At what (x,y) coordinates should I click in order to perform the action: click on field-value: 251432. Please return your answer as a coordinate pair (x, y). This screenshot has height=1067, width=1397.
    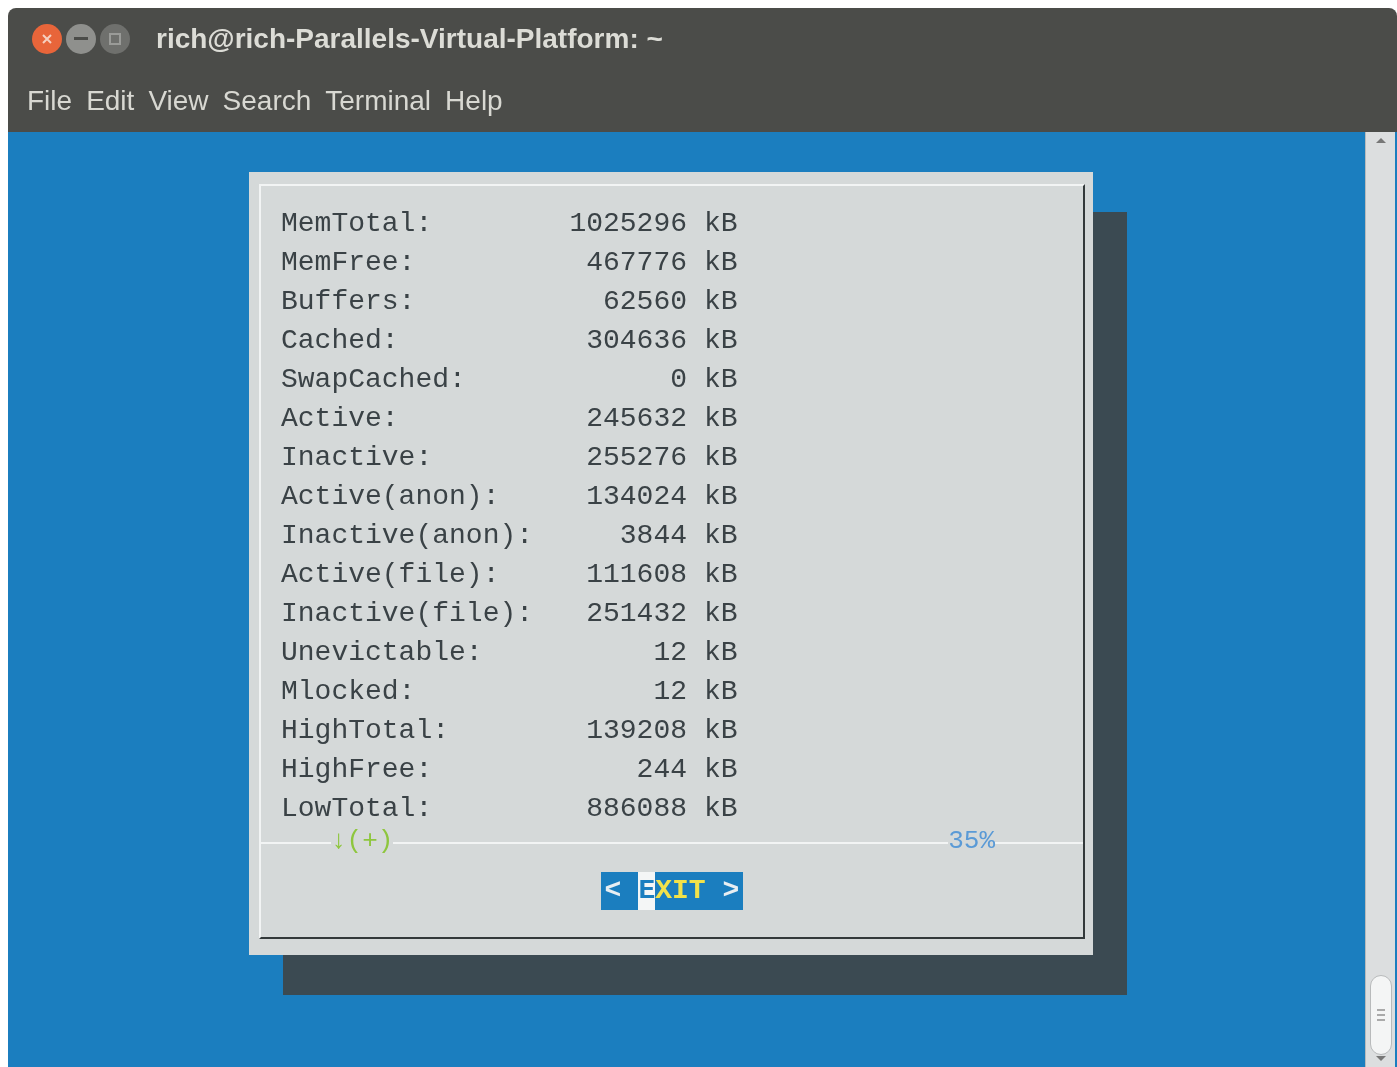
    Looking at the image, I should click on (636, 613).